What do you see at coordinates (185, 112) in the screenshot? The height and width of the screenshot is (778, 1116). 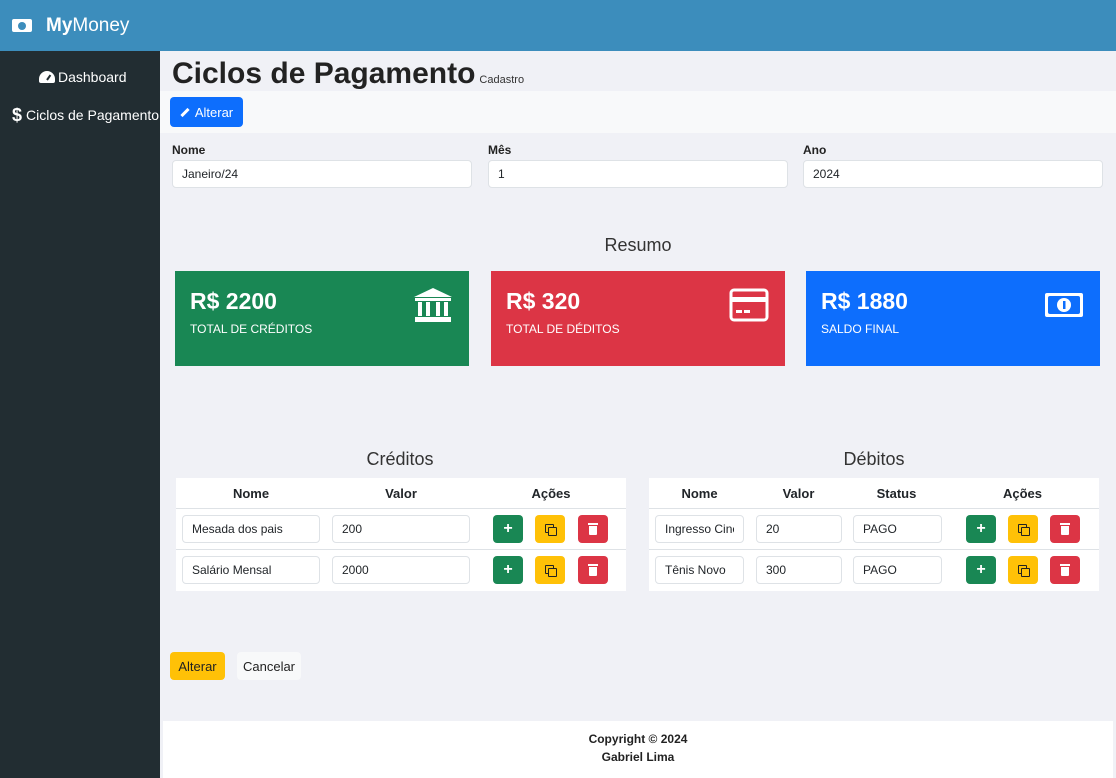 I see `pencil-icon` at bounding box center [185, 112].